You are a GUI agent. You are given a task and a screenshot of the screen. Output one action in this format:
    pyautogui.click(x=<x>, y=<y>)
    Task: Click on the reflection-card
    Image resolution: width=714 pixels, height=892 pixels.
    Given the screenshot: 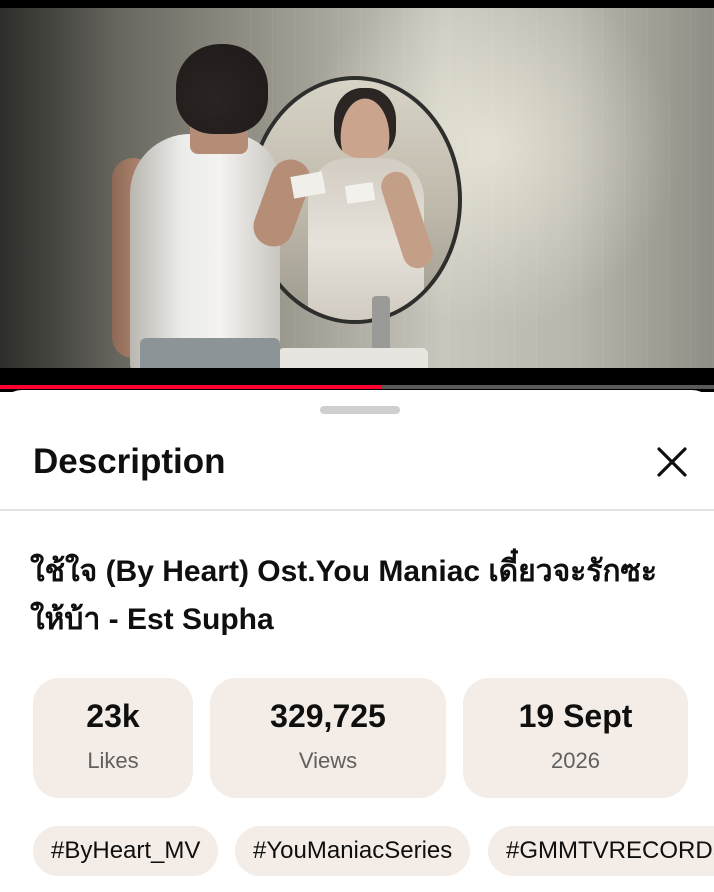 What is the action you would take?
    pyautogui.click(x=360, y=193)
    